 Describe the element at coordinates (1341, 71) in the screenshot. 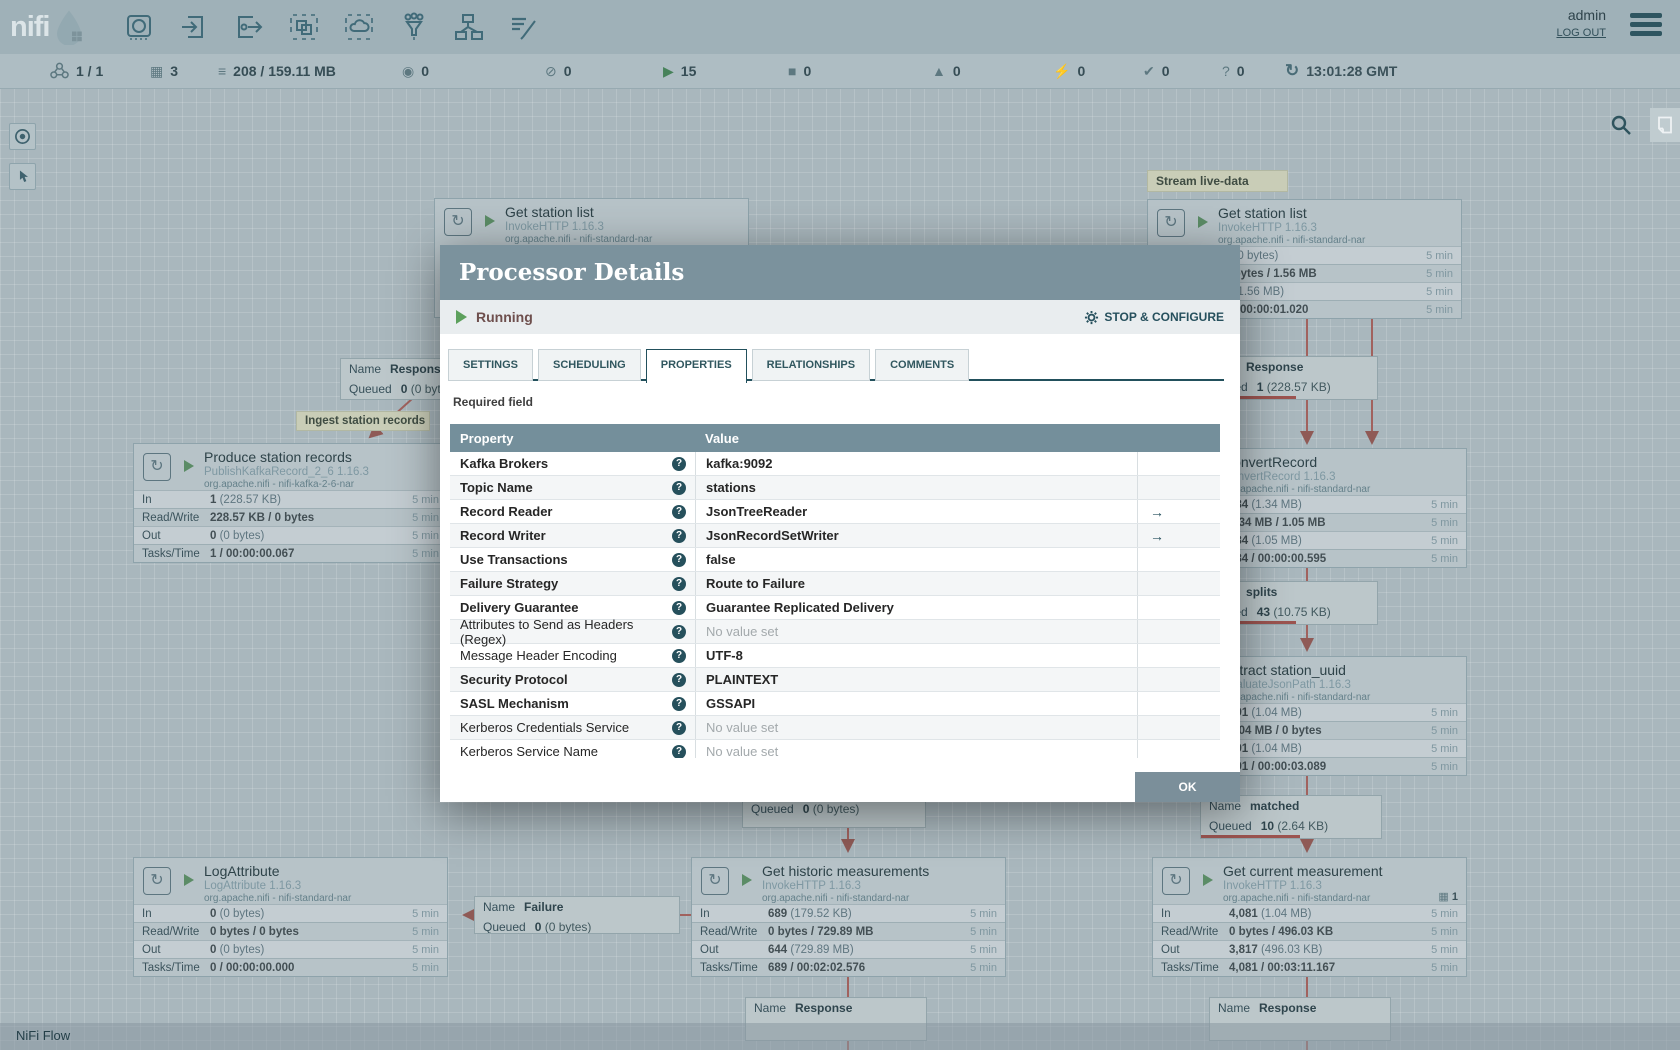

I see `last-refresh: ↻ 13:01:28 GMT` at that location.